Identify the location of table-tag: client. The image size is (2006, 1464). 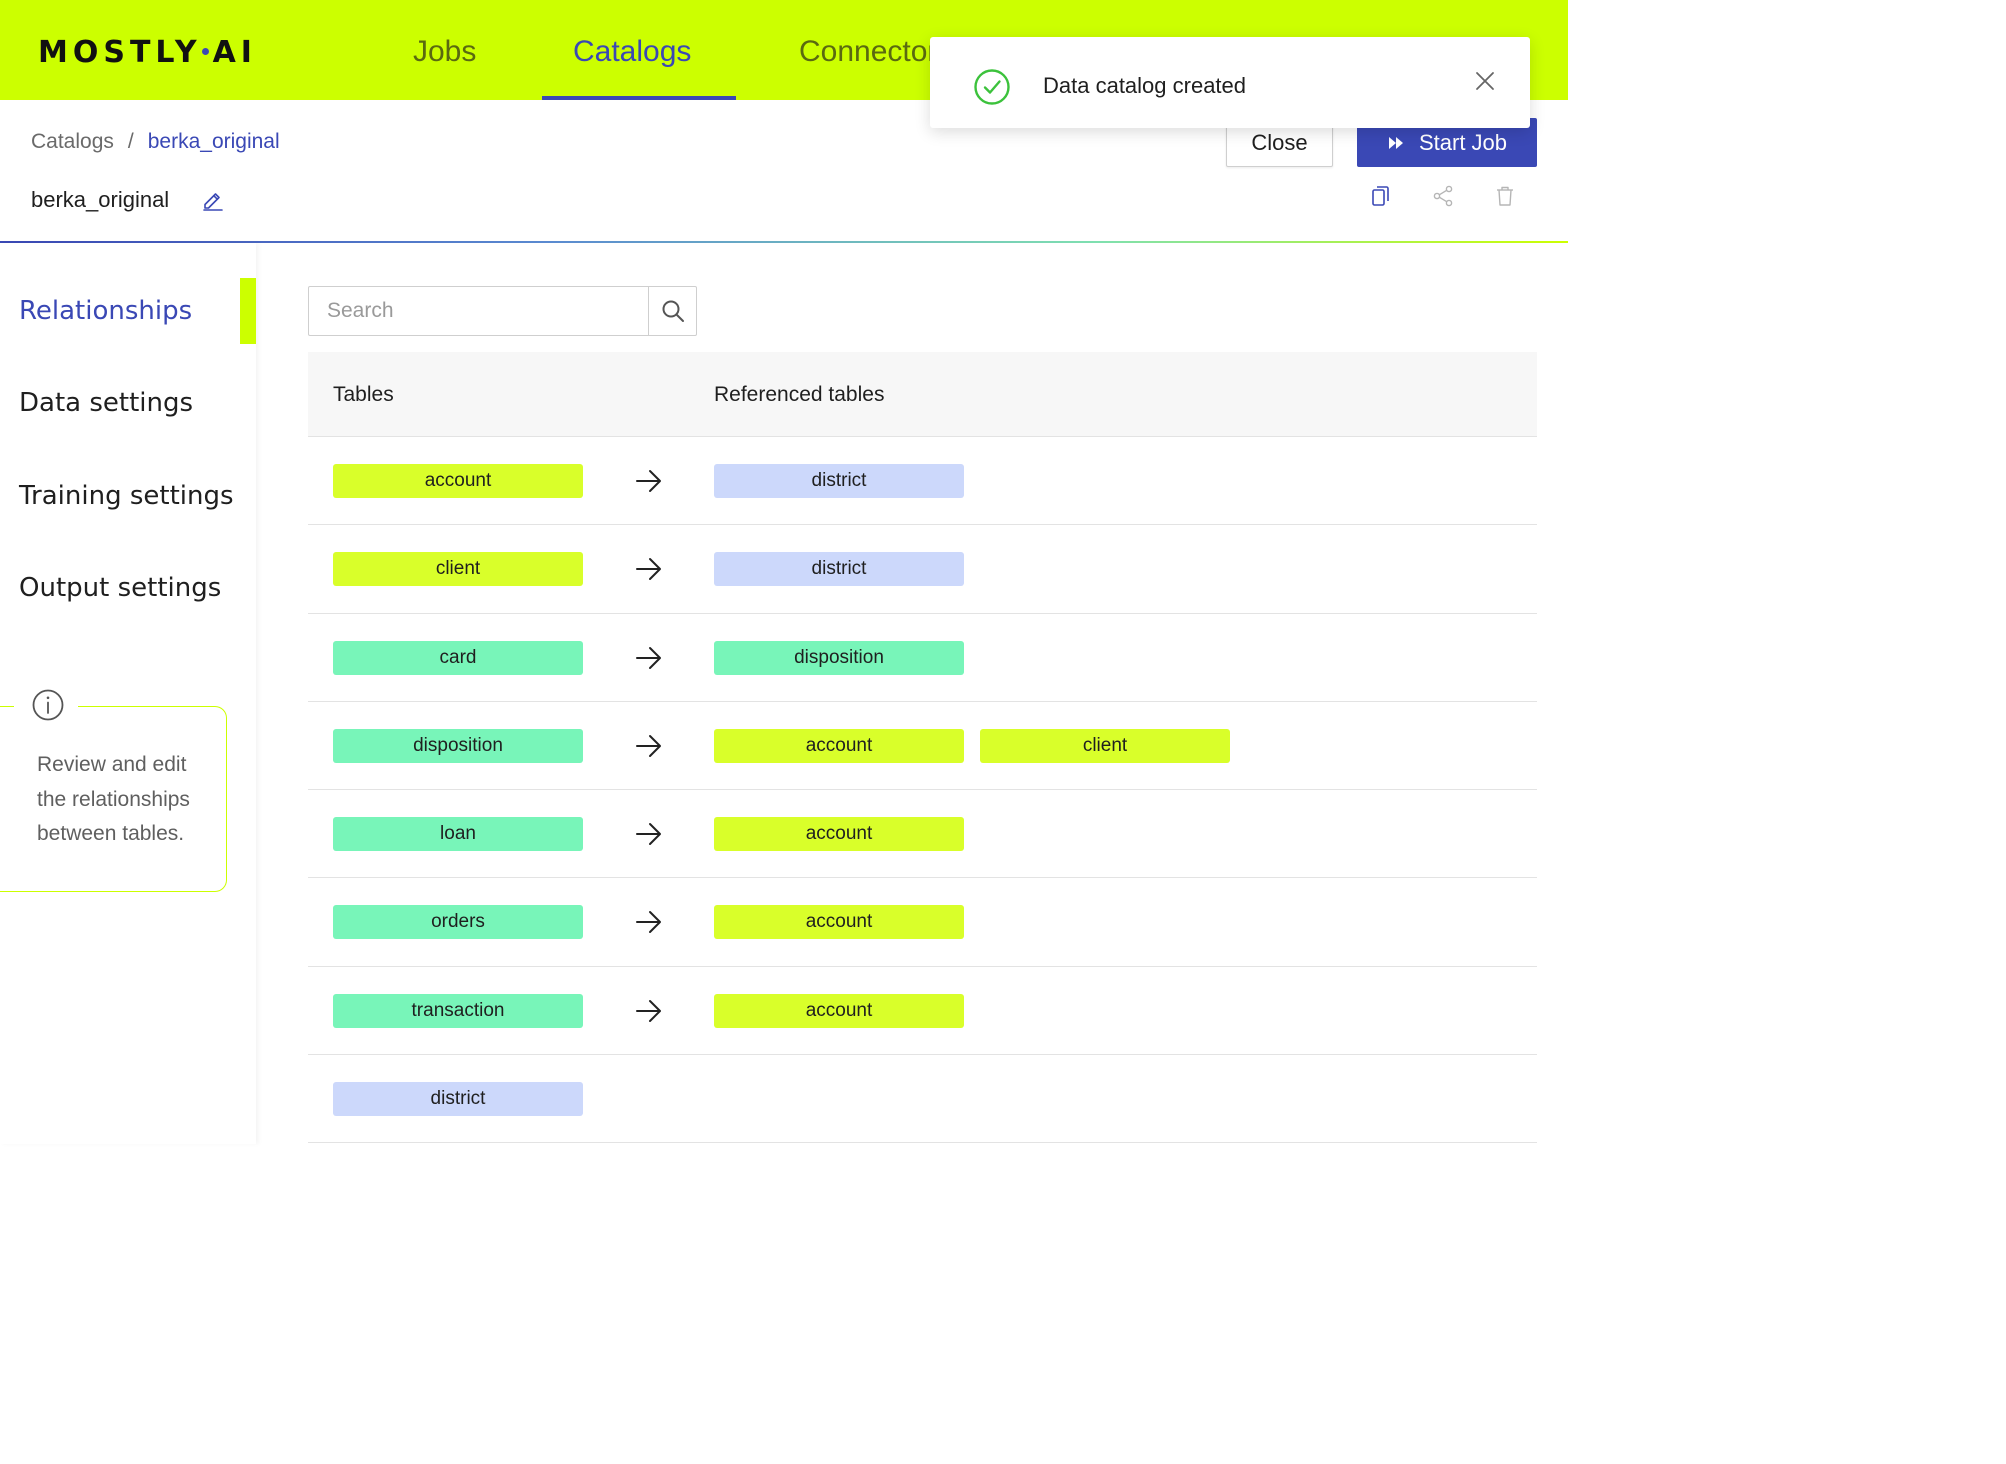
(458, 569).